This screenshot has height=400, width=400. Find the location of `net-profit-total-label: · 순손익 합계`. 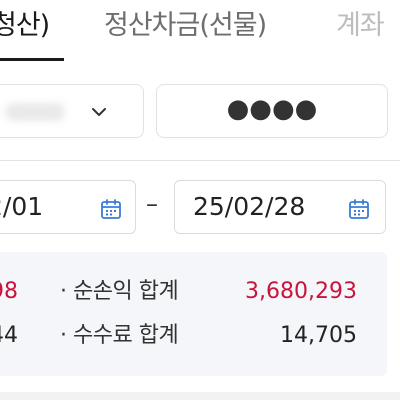

net-profit-total-label: · 순손익 합계 is located at coordinates (119, 291).